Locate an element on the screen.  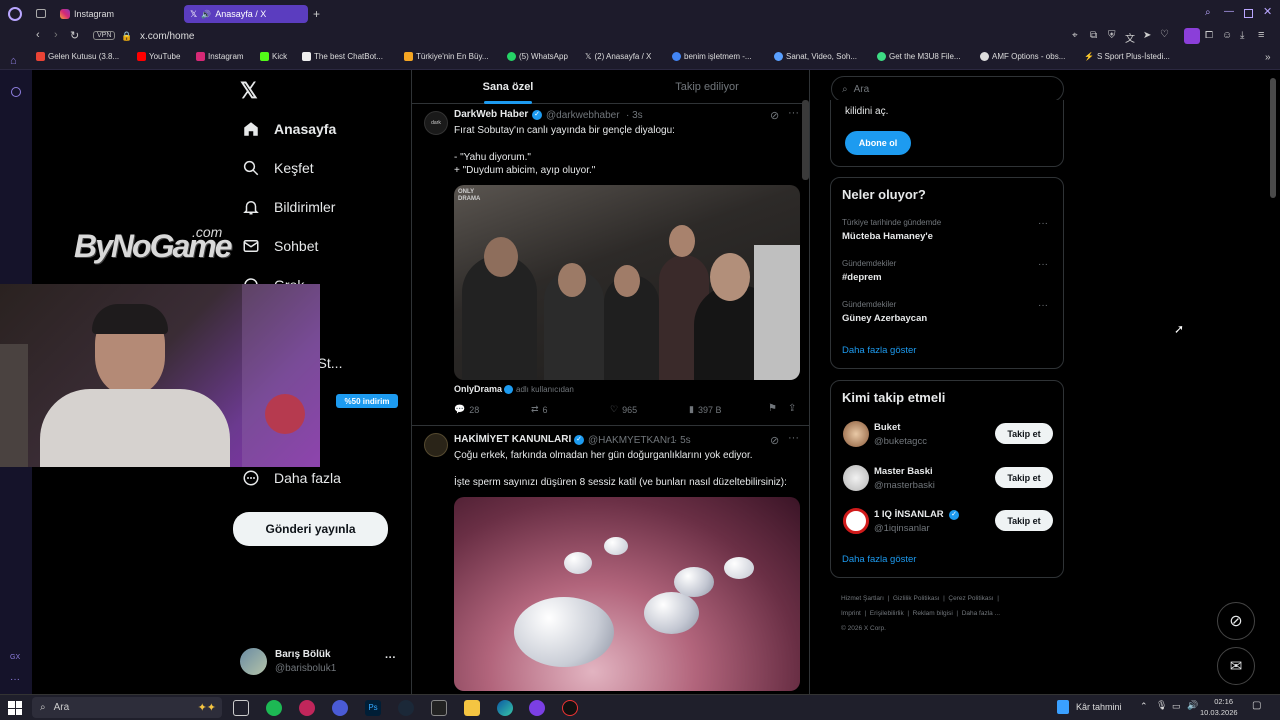
footer-link: Reklam bilgisi is located at coordinates (933, 613).